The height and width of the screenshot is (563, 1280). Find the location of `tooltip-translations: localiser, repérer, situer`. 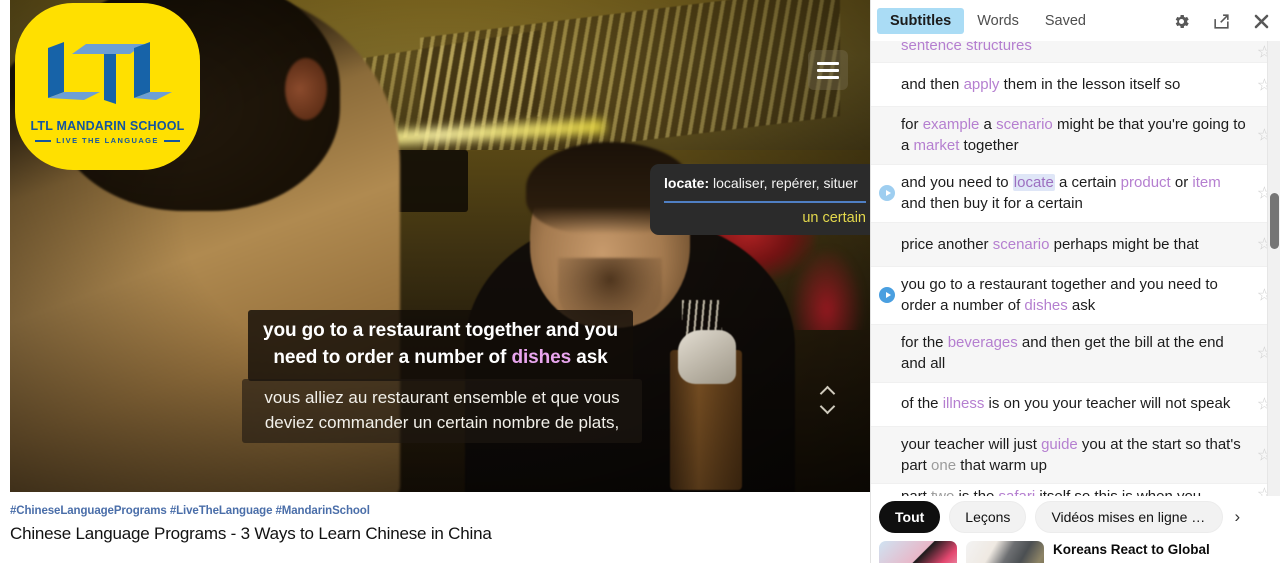

tooltip-translations: localiser, repérer, situer is located at coordinates (783, 183).